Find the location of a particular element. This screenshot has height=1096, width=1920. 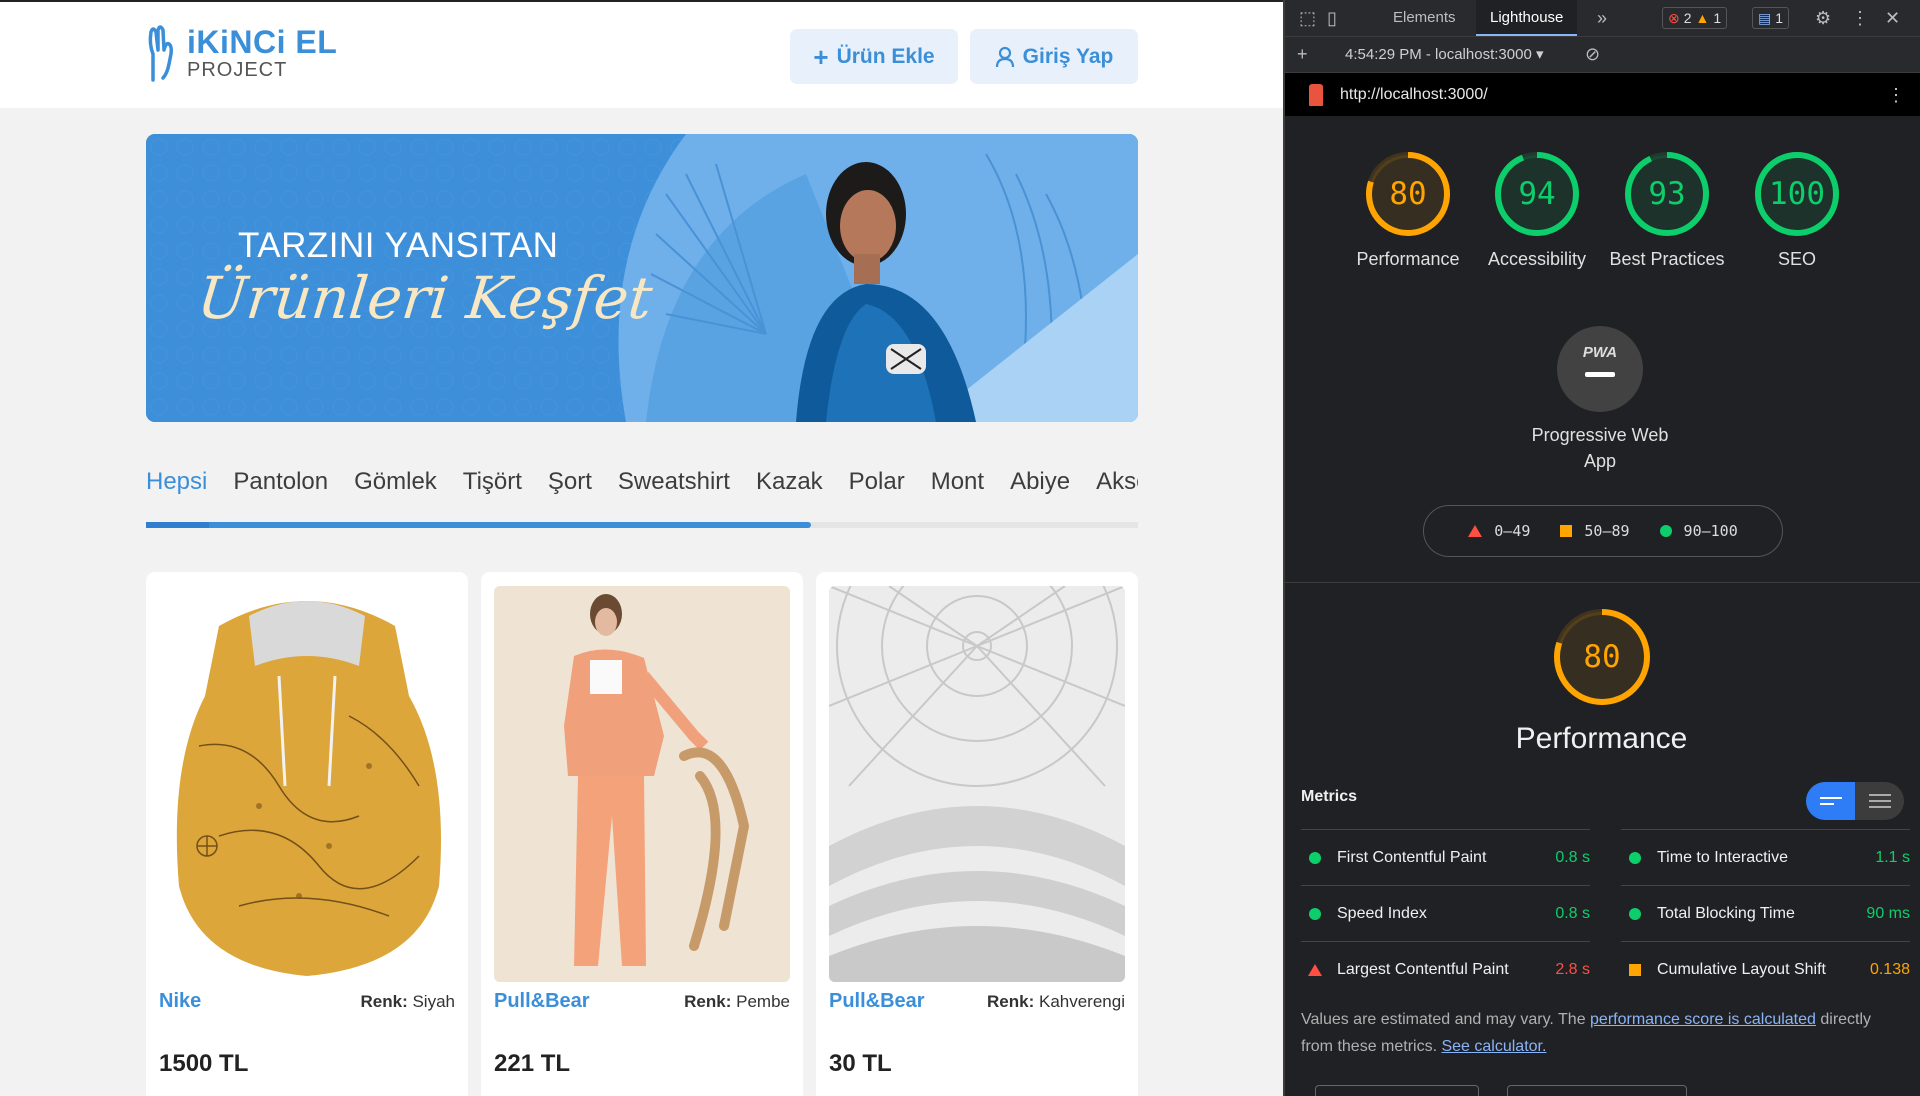

compact-view-icon is located at coordinates (1830, 801).